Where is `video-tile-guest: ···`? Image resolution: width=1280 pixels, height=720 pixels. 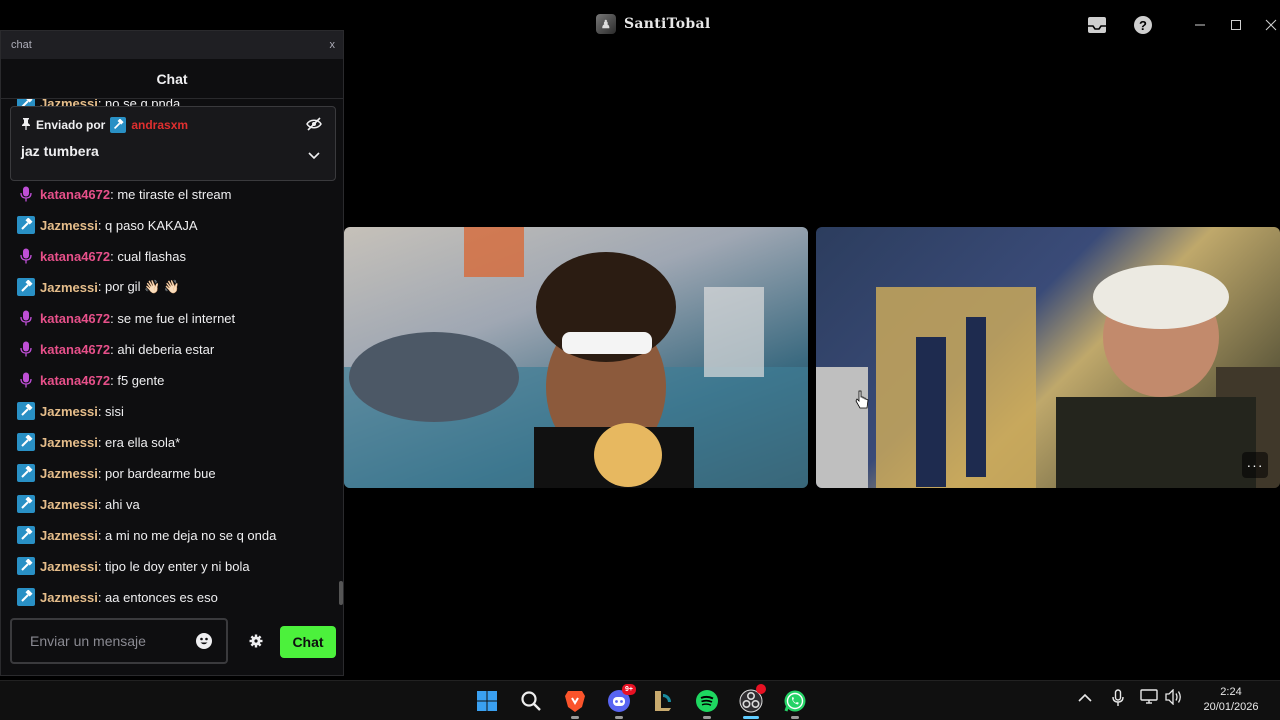
video-tile-guest: ··· is located at coordinates (1048, 357).